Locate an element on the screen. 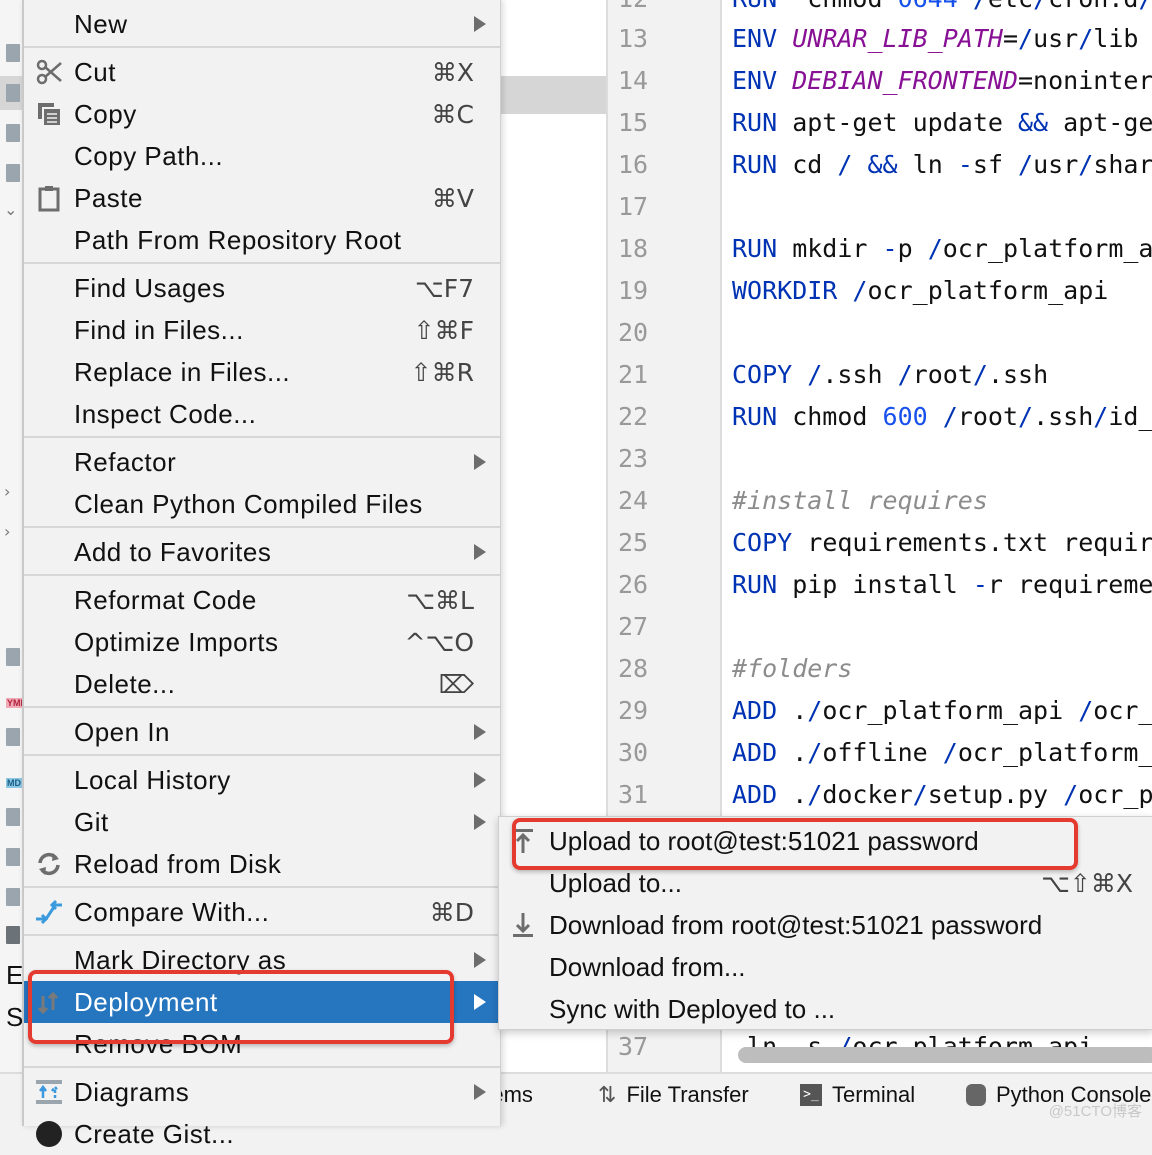 The width and height of the screenshot is (1152, 1155). menu-item-open-in: Open In is located at coordinates (262, 732).